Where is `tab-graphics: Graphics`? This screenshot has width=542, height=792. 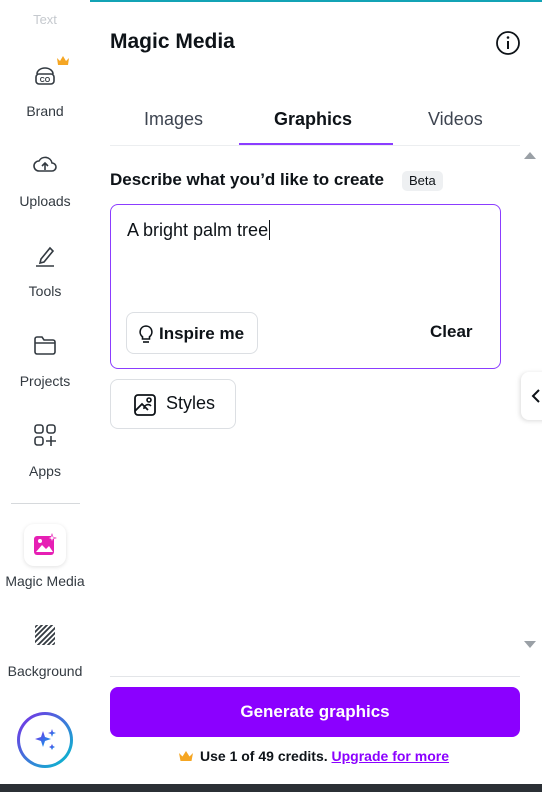
tab-graphics: Graphics is located at coordinates (313, 119).